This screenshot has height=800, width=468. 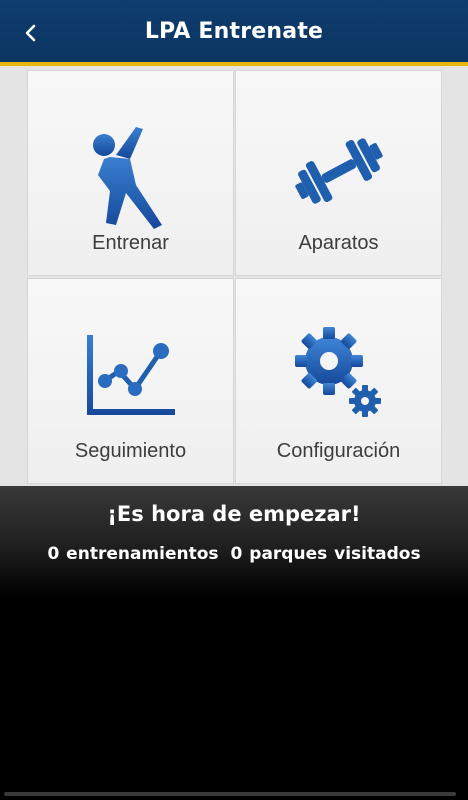 What do you see at coordinates (337, 372) in the screenshot?
I see `gears-icon` at bounding box center [337, 372].